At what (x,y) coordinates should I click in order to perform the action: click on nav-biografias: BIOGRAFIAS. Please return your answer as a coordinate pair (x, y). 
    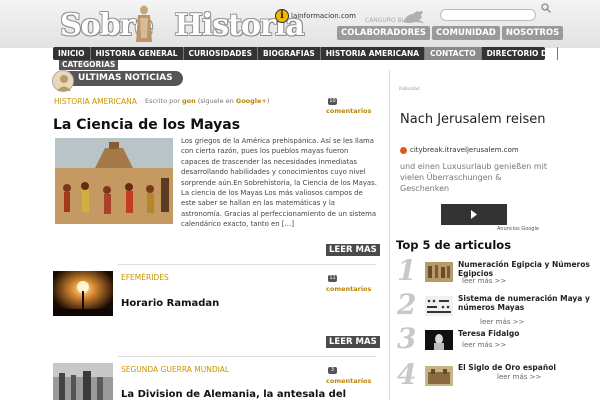
    Looking at the image, I should click on (289, 53).